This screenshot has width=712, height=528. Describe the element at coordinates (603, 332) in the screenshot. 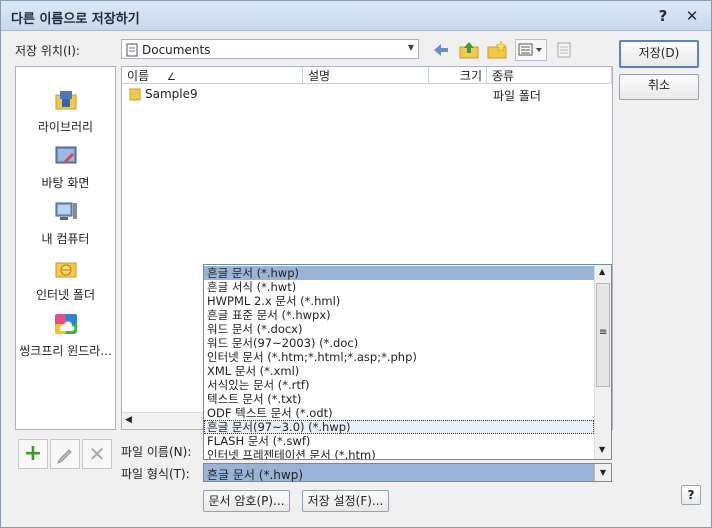

I see `grip-icon: ≡` at that location.